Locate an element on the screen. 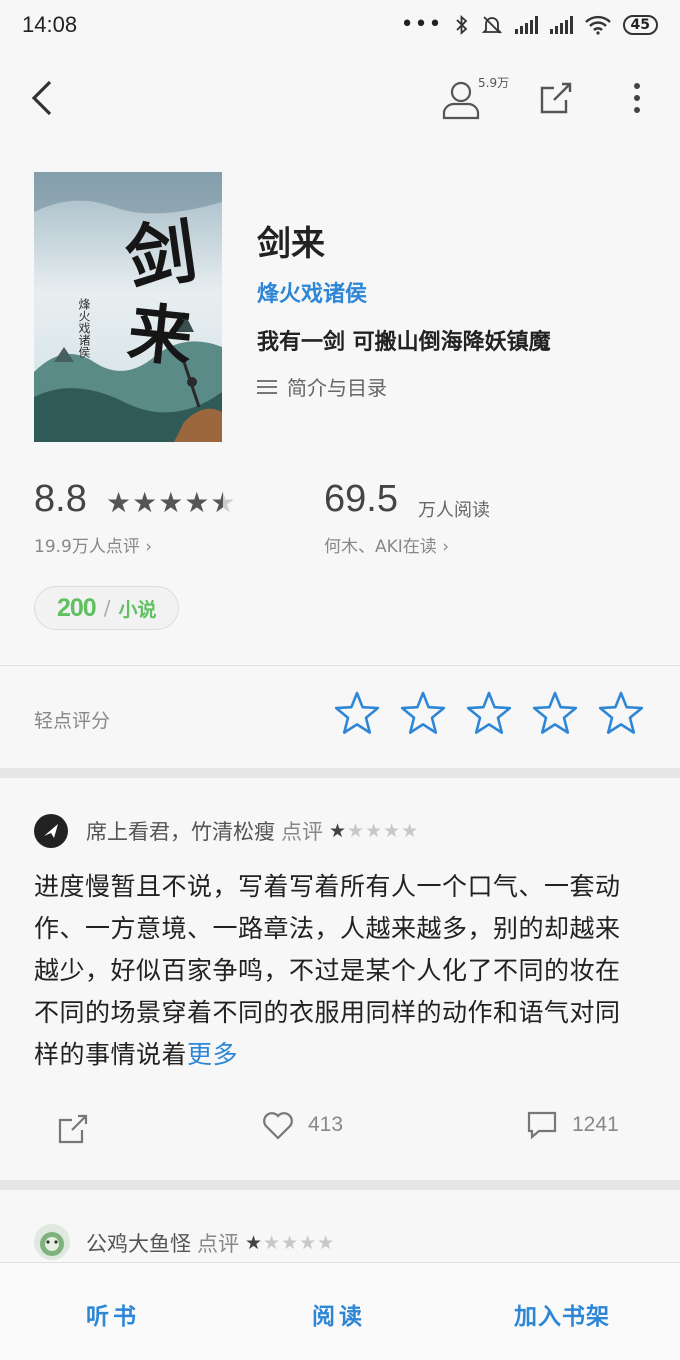  review-header: 公鸡大鱼怪 点评 ★★★★★ is located at coordinates (210, 1243).